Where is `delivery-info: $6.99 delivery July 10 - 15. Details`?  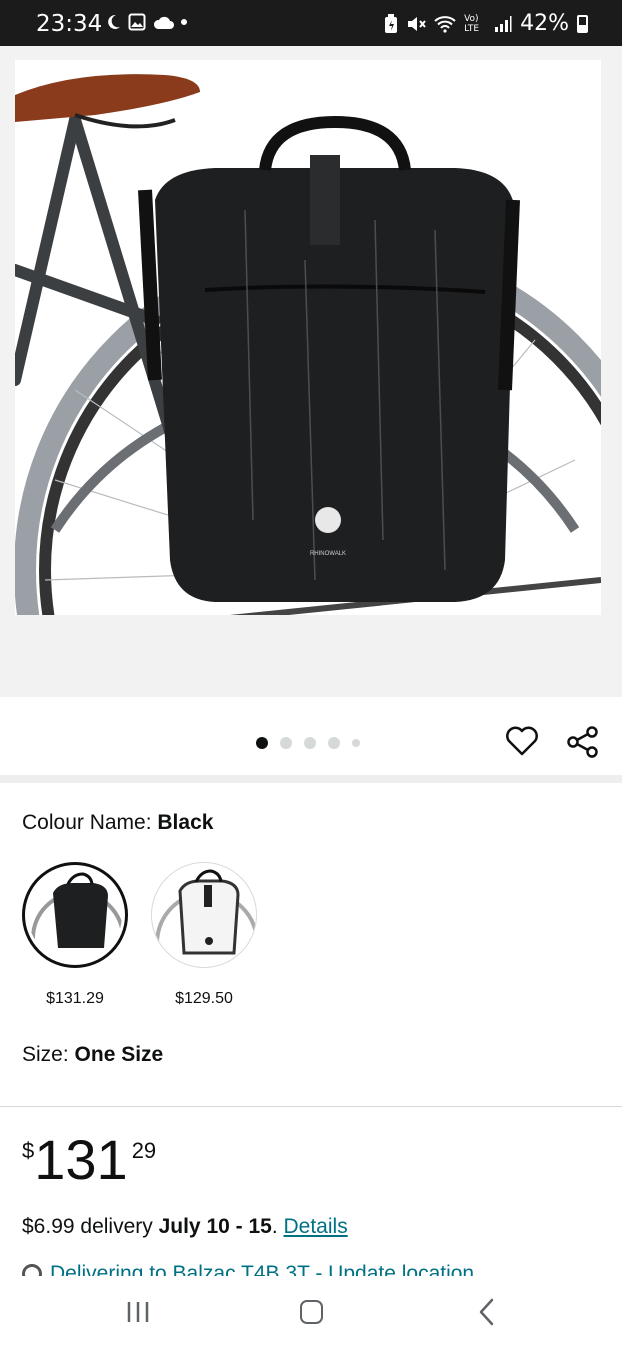
delivery-info: $6.99 delivery July 10 - 15. Details is located at coordinates (185, 1227).